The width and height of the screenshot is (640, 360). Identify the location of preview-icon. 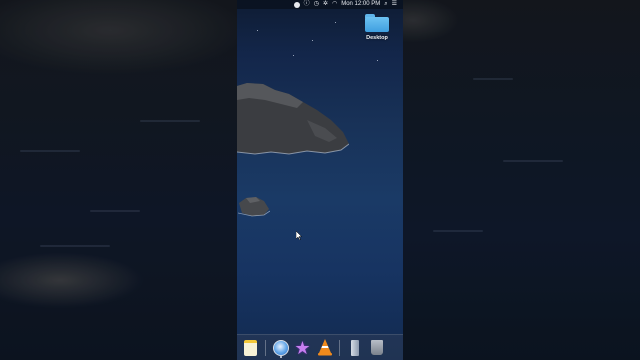
(354, 347).